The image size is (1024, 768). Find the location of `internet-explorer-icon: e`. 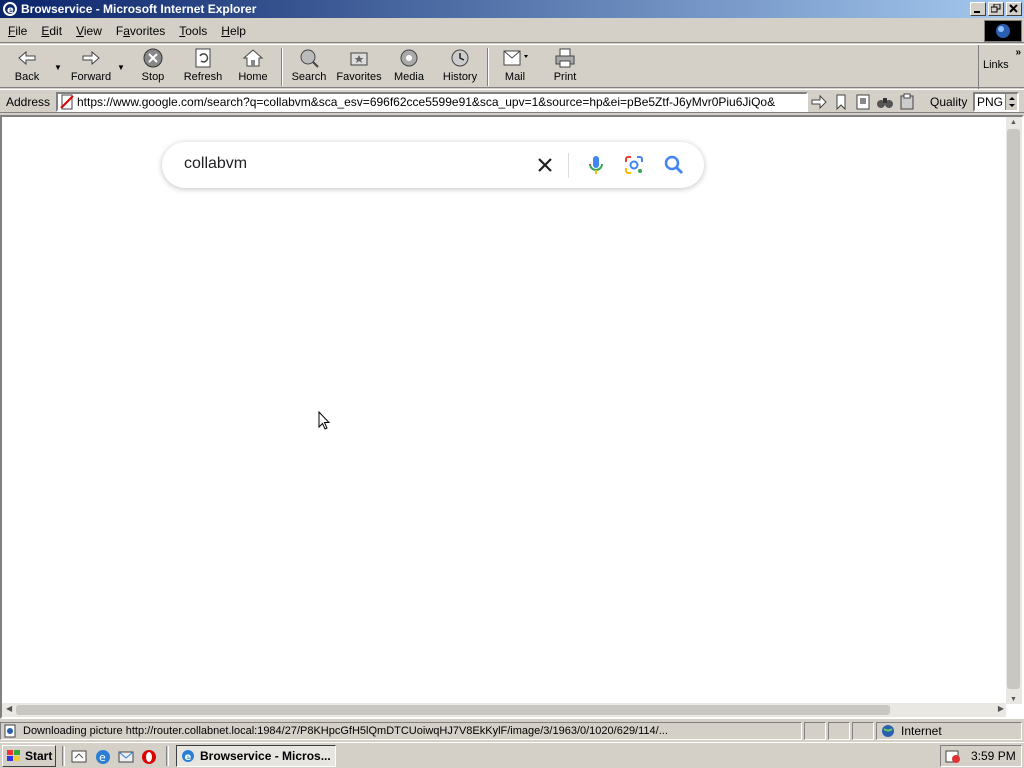

internet-explorer-icon: e is located at coordinates (103, 757).